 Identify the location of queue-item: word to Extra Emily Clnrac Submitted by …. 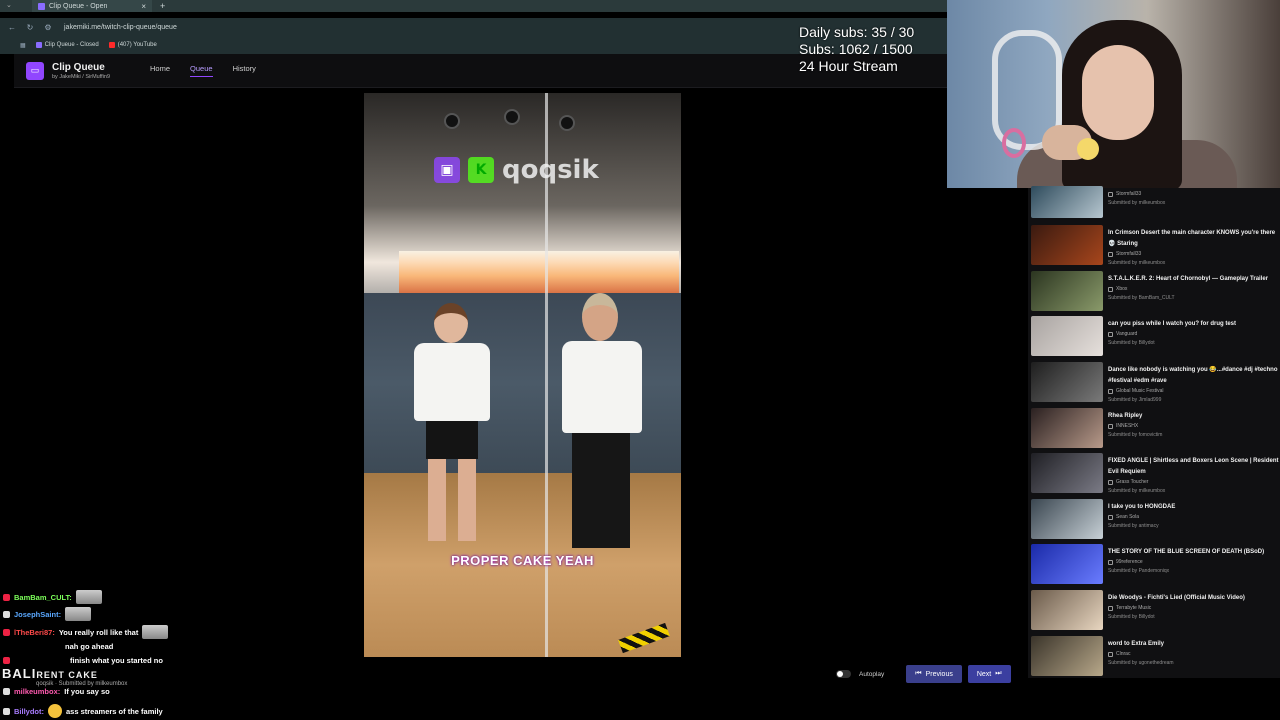
(1155, 658).